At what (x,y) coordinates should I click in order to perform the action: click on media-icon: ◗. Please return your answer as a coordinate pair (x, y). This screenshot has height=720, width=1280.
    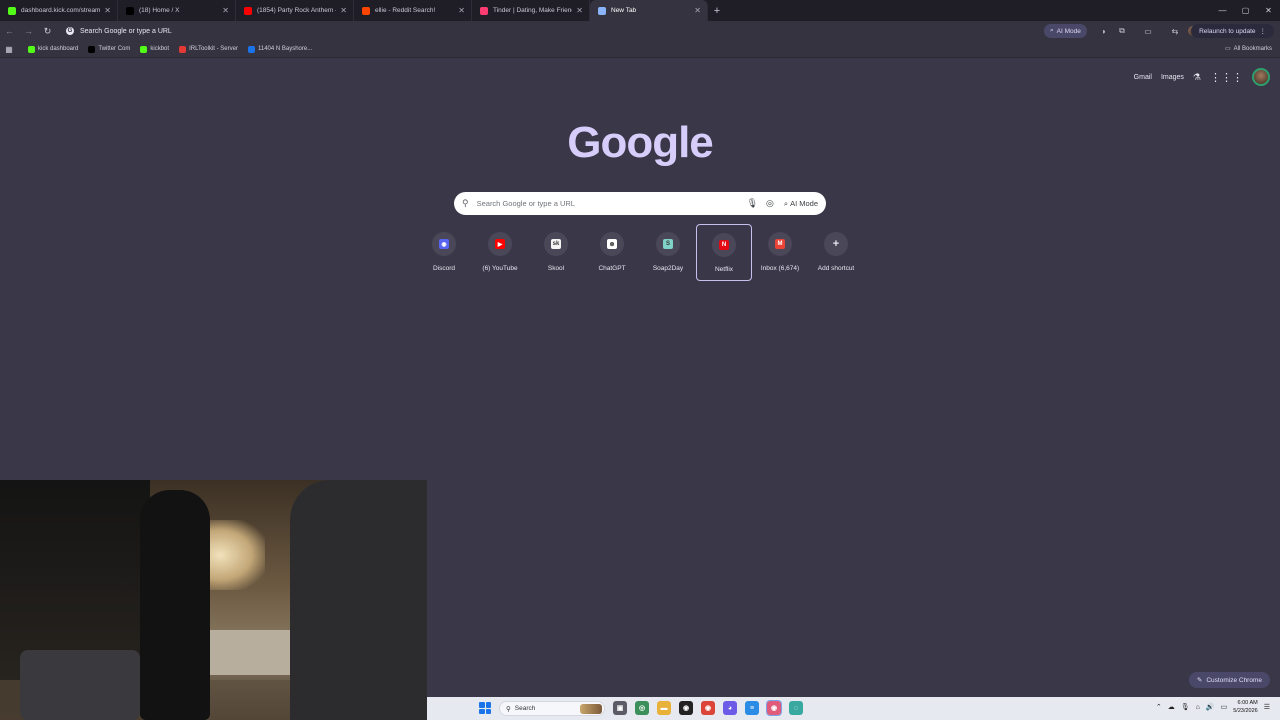
    Looking at the image, I should click on (1104, 31).